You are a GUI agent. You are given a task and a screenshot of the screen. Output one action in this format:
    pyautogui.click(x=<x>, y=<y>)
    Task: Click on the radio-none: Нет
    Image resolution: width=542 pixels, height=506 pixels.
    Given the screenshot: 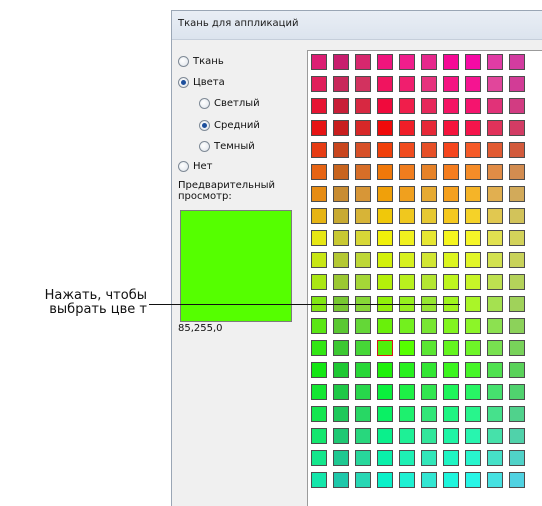 What is the action you would take?
    pyautogui.click(x=195, y=166)
    